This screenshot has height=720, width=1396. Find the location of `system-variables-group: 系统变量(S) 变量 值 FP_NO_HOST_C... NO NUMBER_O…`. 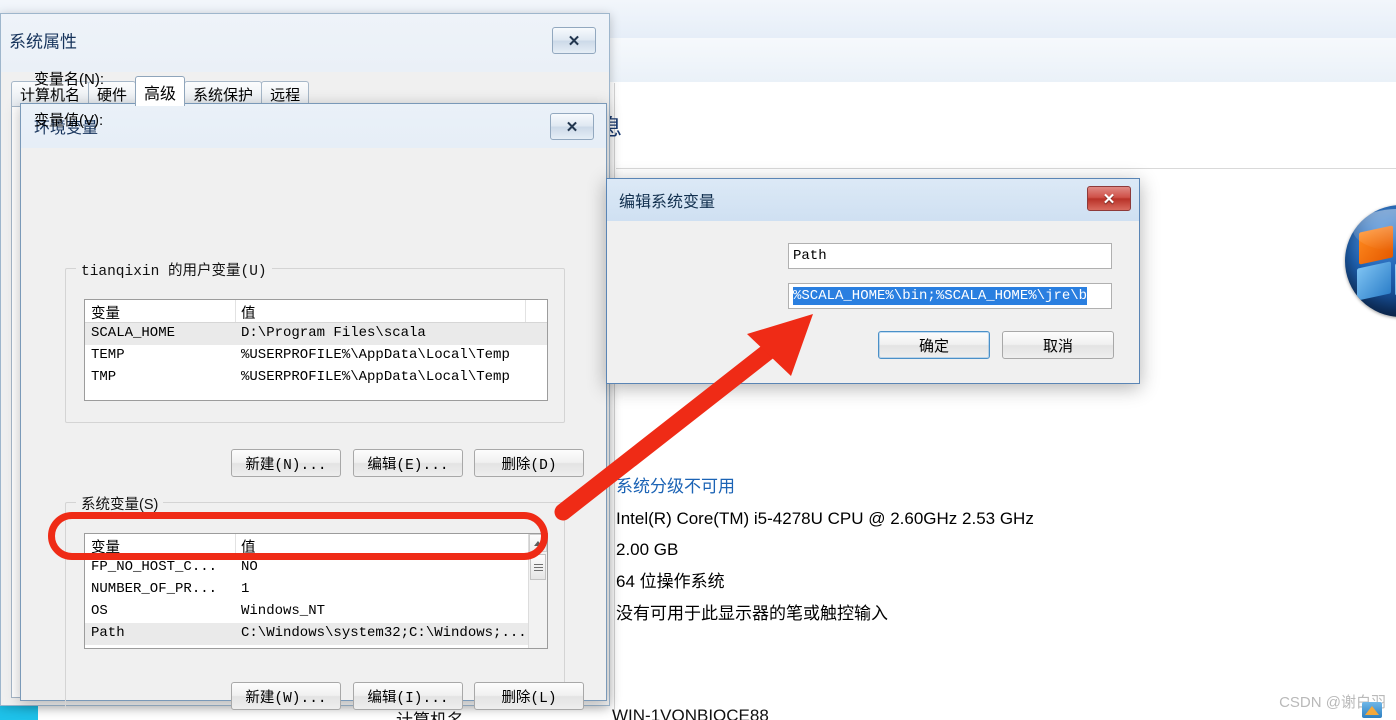

system-variables-group: 系统变量(S) 变量 值 FP_NO_HOST_C... NO NUMBER_O… is located at coordinates (315, 601).